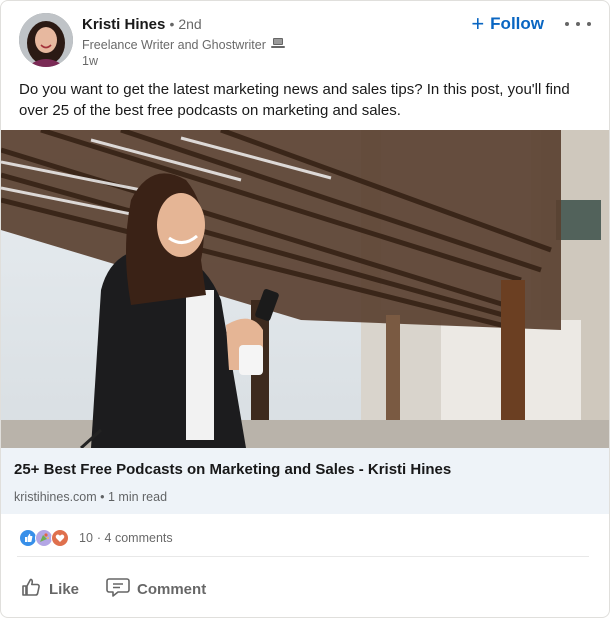  What do you see at coordinates (517, 23) in the screenshot?
I see `follow-label: Follow` at bounding box center [517, 23].